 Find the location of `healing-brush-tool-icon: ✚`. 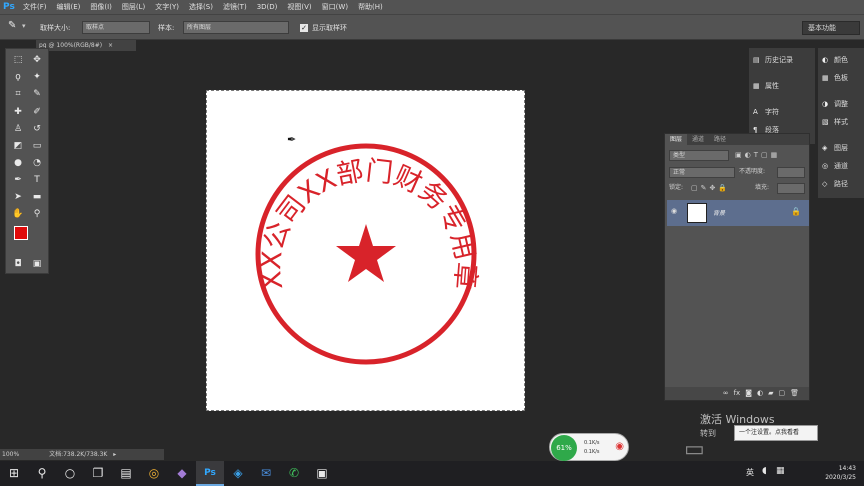

healing-brush-tool-icon: ✚ is located at coordinates (18, 112).